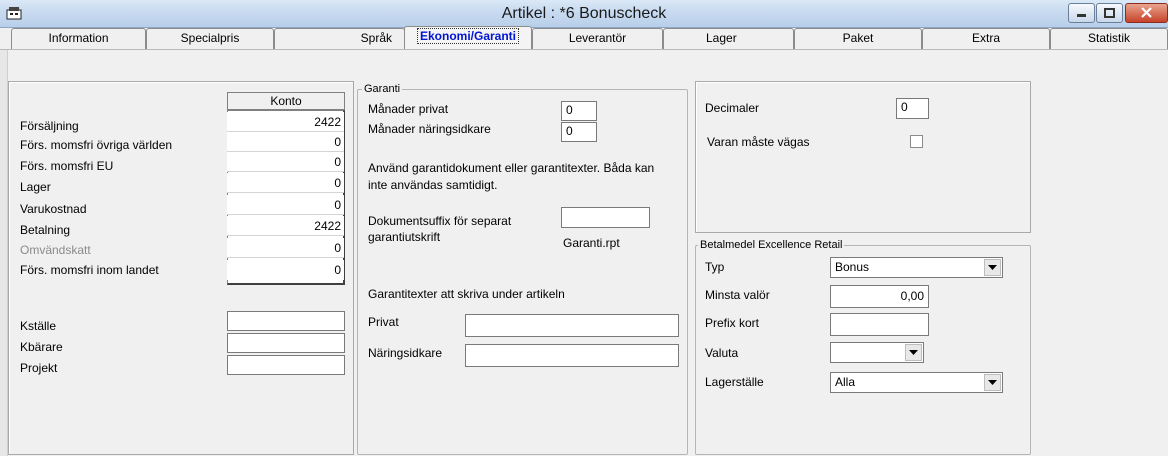 The height and width of the screenshot is (456, 1168). What do you see at coordinates (916, 267) in the screenshot?
I see `type-select: Bonus` at bounding box center [916, 267].